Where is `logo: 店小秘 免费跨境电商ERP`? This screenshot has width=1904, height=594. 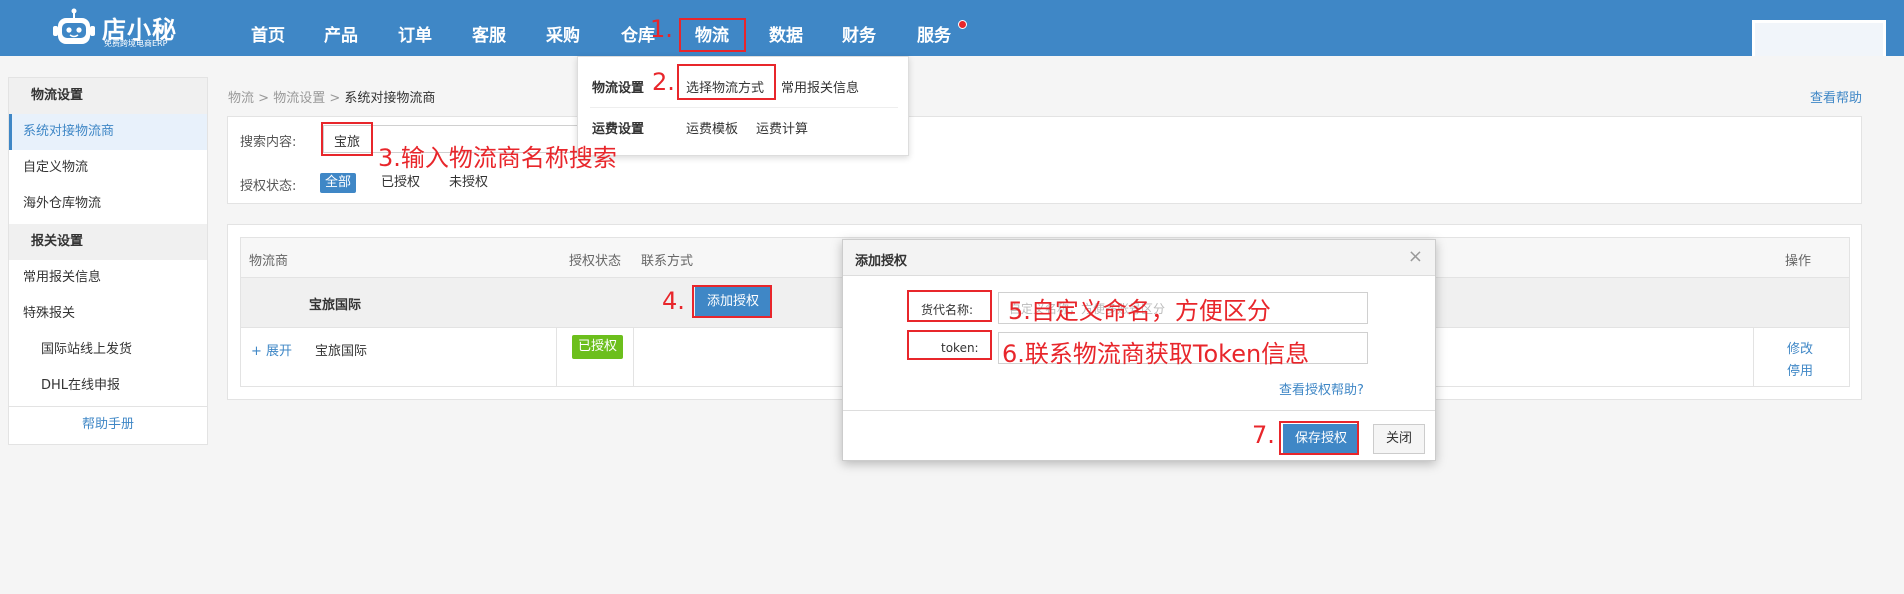 logo: 店小秘 免费跨境电商ERP is located at coordinates (117, 28).